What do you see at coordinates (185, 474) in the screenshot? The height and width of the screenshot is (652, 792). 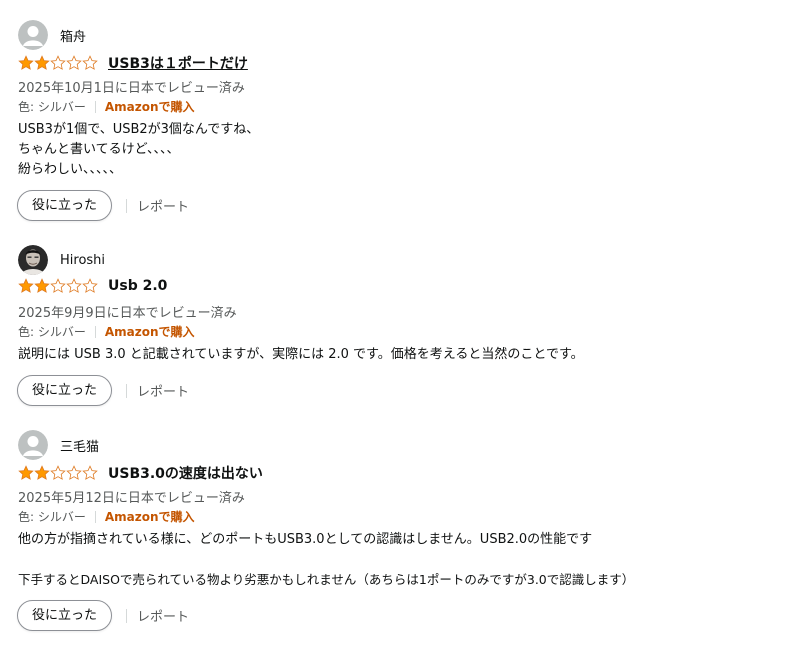 I see `review-title: USB3.0の速度は出ない` at bounding box center [185, 474].